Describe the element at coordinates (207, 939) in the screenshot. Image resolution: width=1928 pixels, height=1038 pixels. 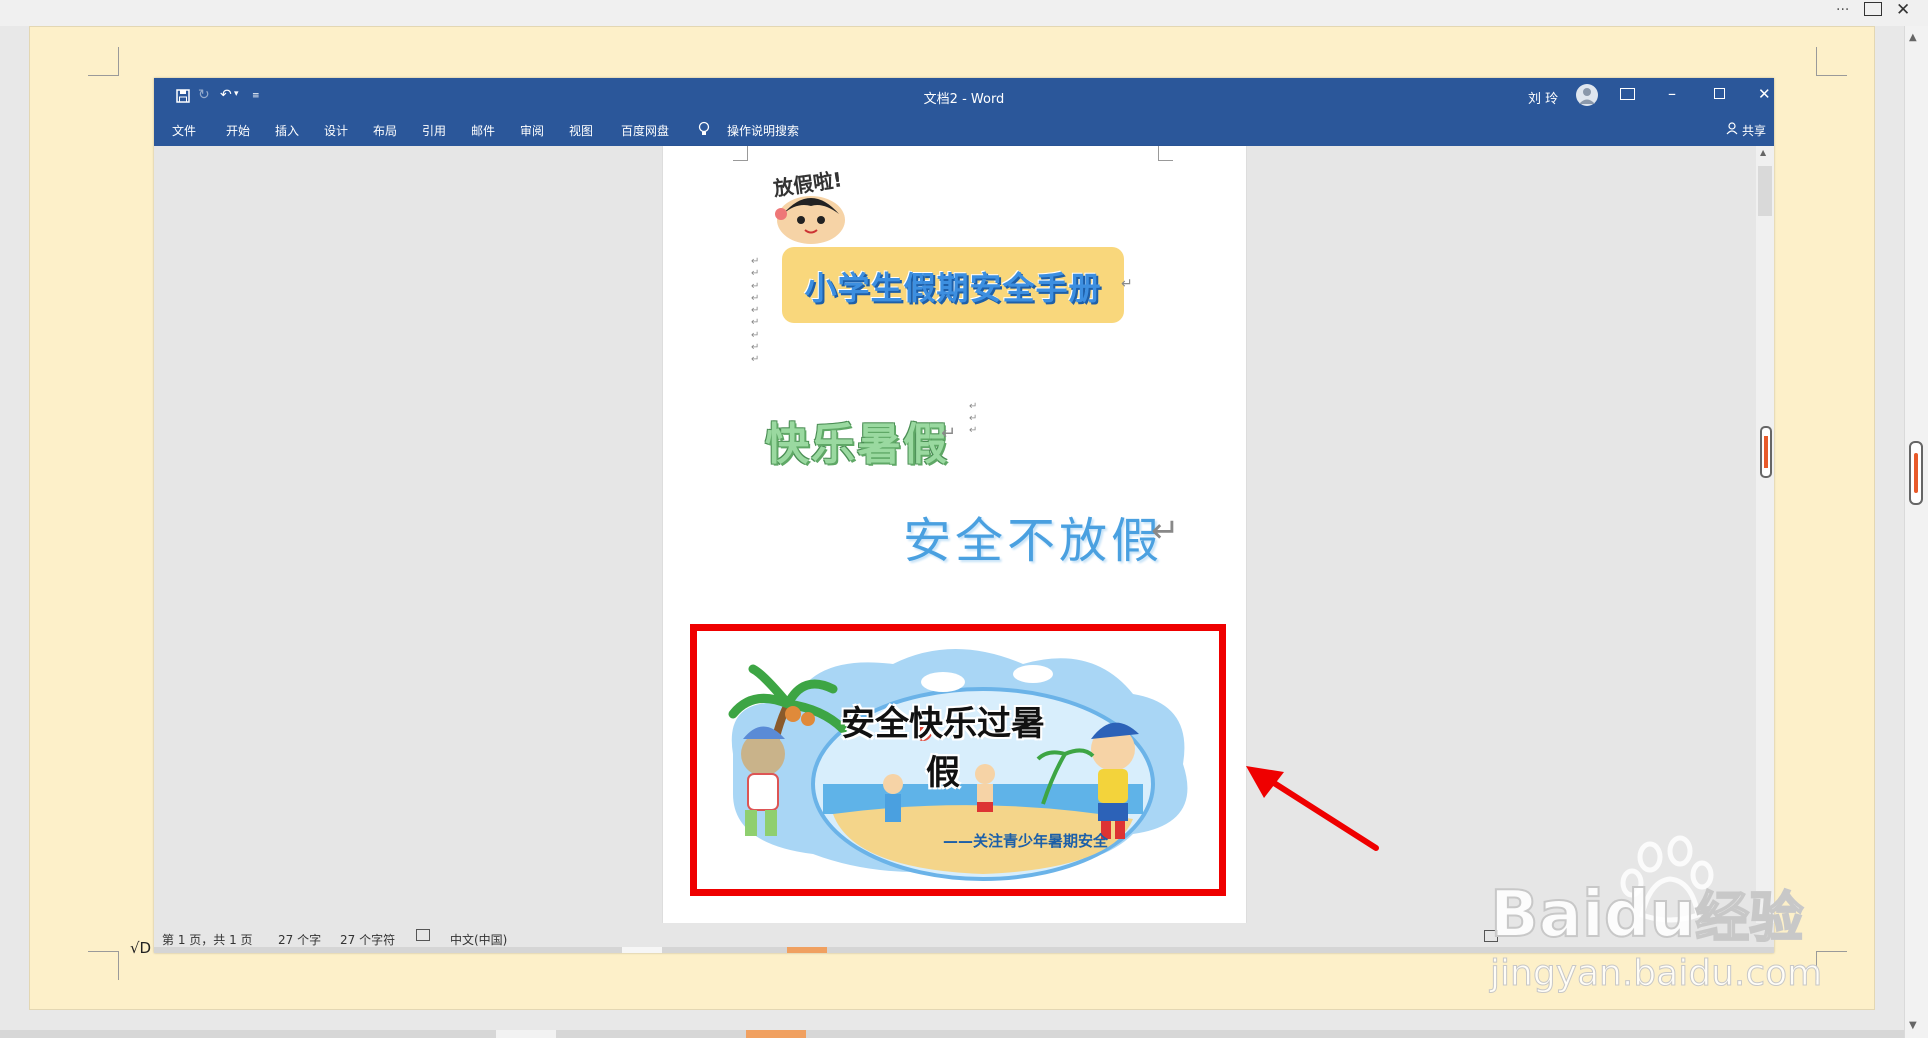
I see `page-count: 第 1 页，共 1 页` at that location.